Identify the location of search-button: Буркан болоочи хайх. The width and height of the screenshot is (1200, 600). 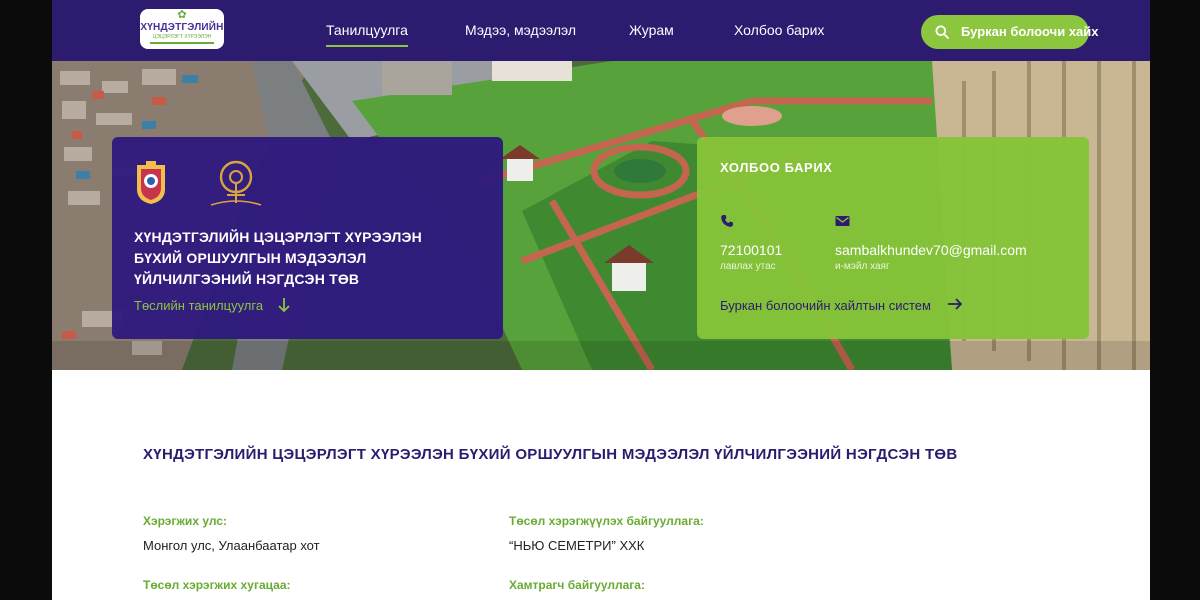
(1010, 32).